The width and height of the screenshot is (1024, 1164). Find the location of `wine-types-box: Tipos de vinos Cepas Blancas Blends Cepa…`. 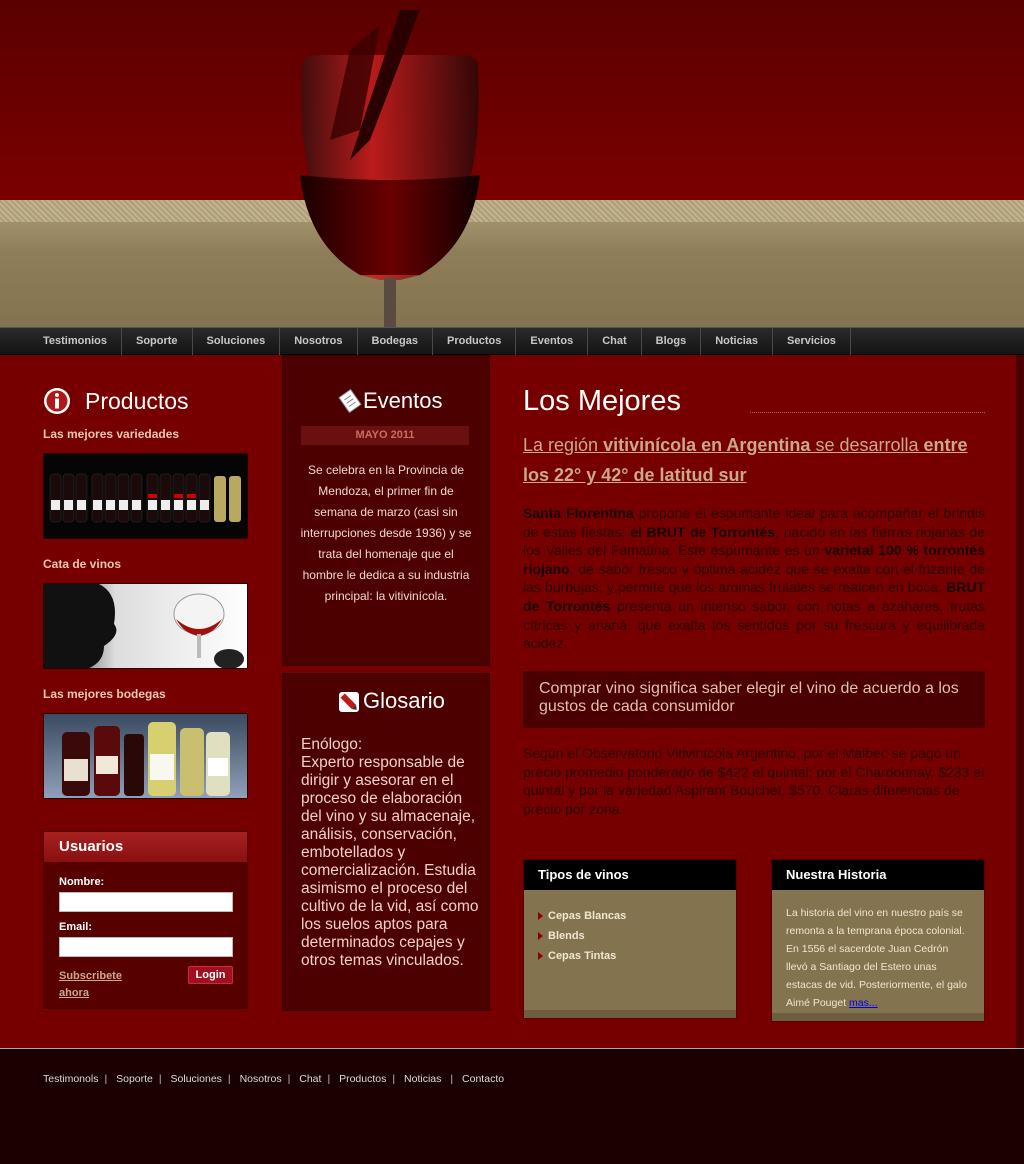

wine-types-box: Tipos de vinos Cepas Blancas Blends Cepa… is located at coordinates (630, 939).